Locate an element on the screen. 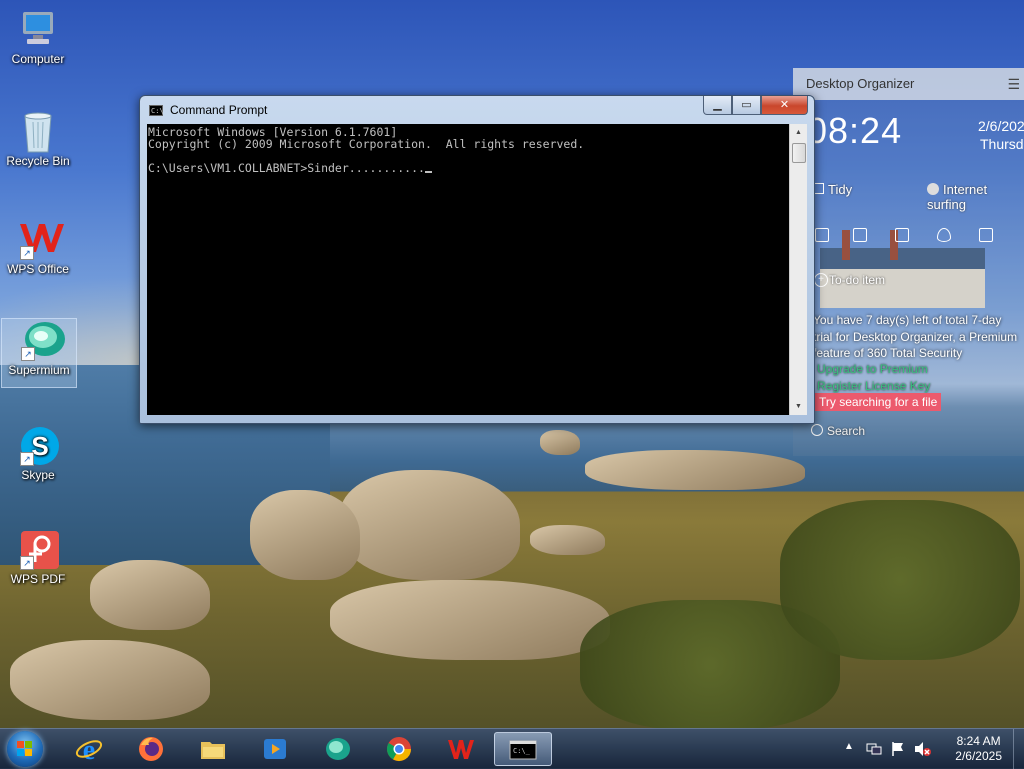 Image resolution: width=1024 pixels, height=769 pixels. desktop-icon-label: WPS PDF is located at coordinates (38, 579).